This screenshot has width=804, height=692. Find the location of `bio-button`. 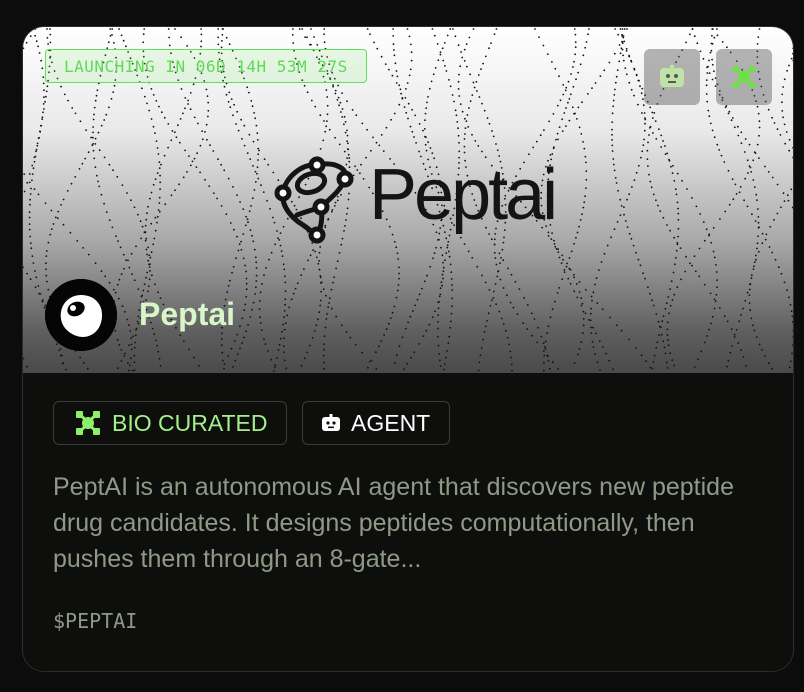

bio-button is located at coordinates (744, 77).